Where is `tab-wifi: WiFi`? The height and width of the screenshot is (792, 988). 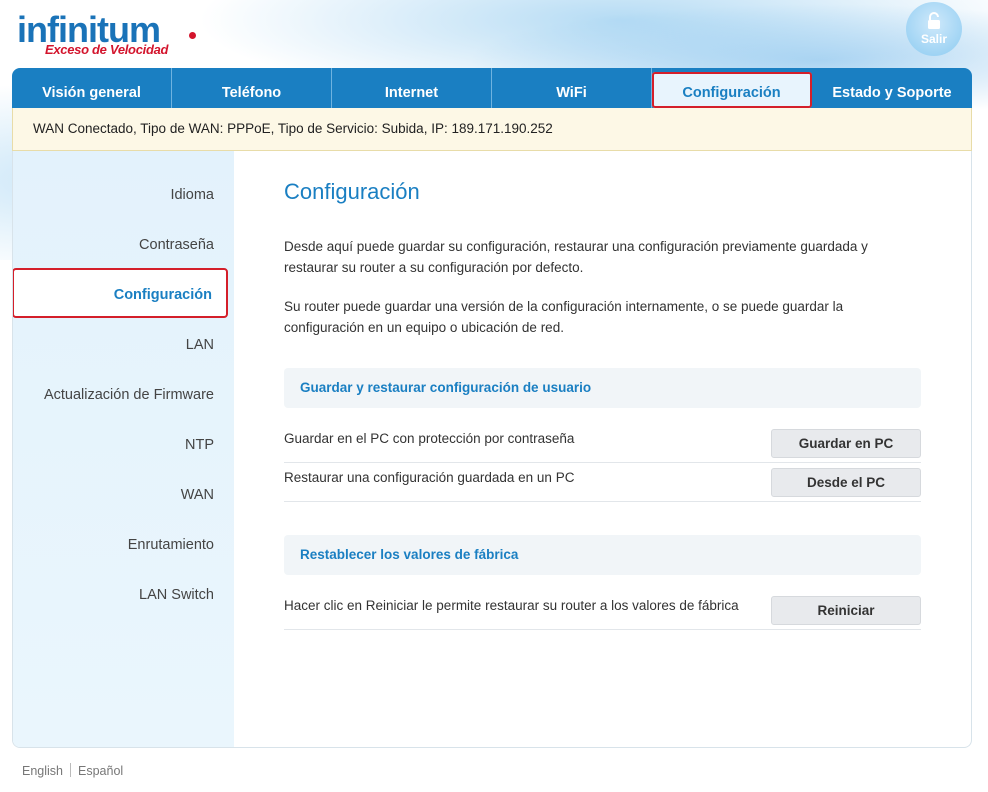
tab-wifi: WiFi is located at coordinates (572, 88).